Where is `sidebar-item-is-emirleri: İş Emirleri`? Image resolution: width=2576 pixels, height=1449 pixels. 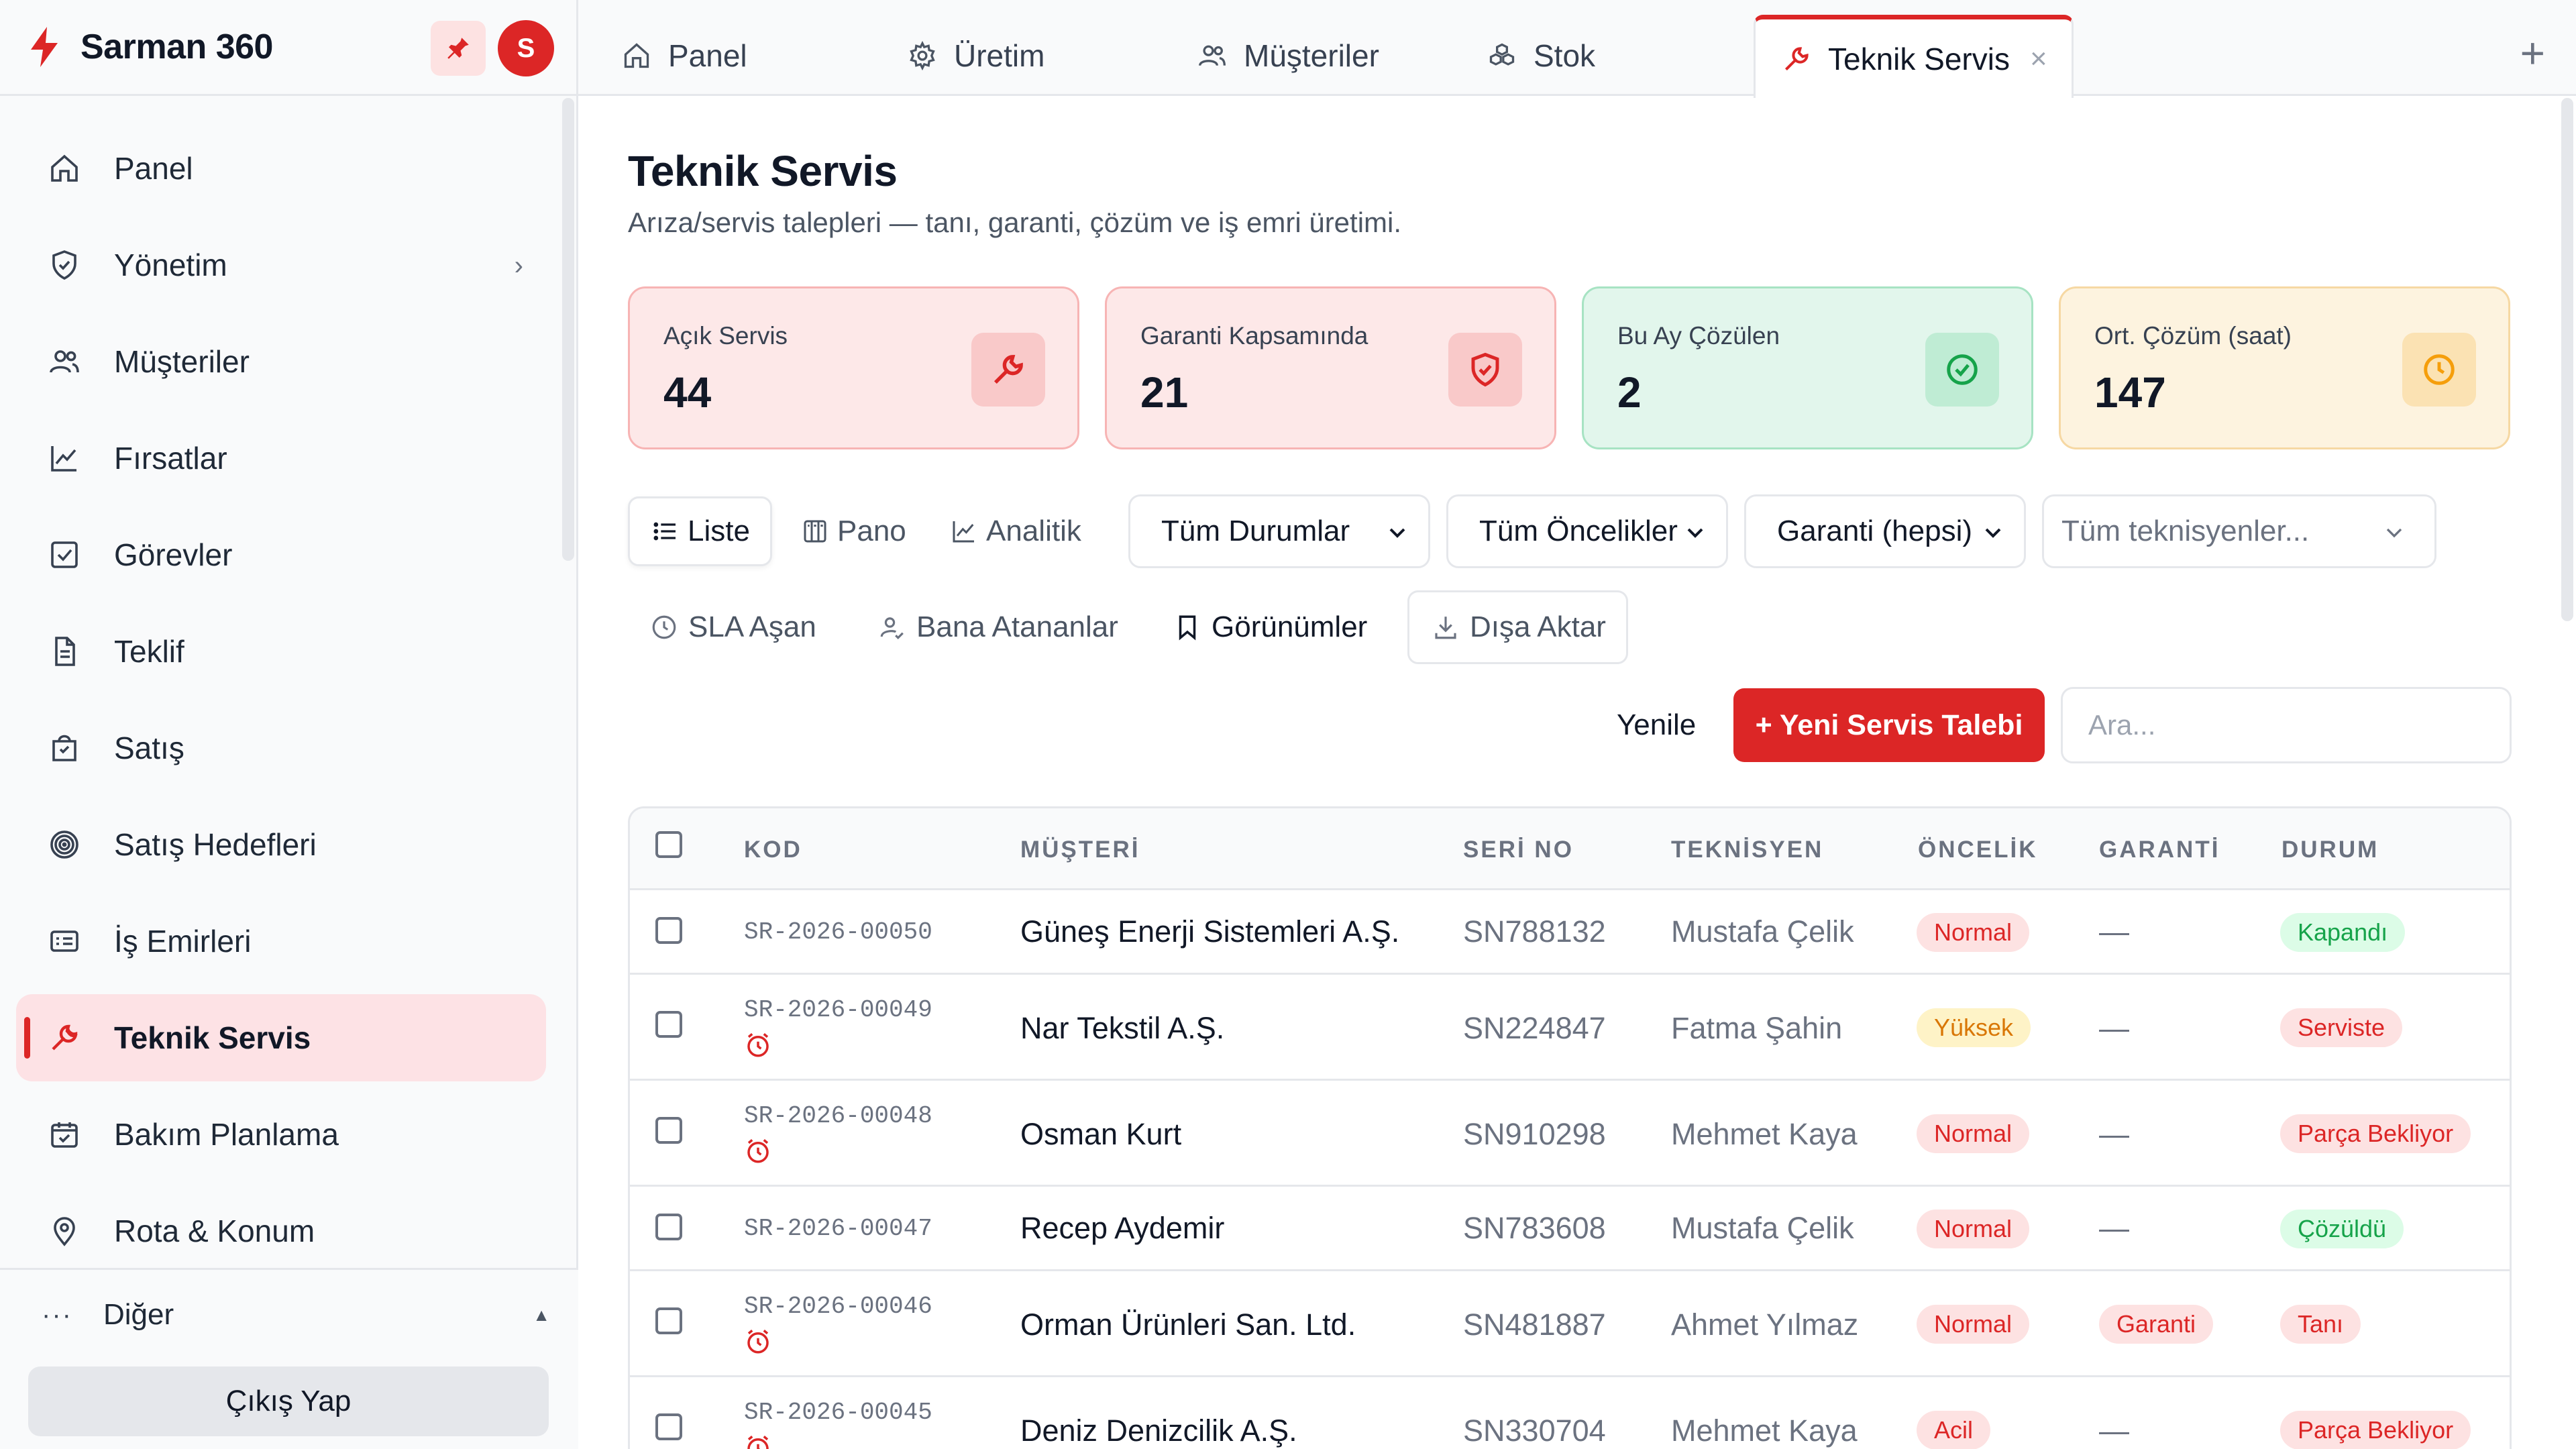 sidebar-item-is-emirleri: İş Emirleri is located at coordinates (281, 941).